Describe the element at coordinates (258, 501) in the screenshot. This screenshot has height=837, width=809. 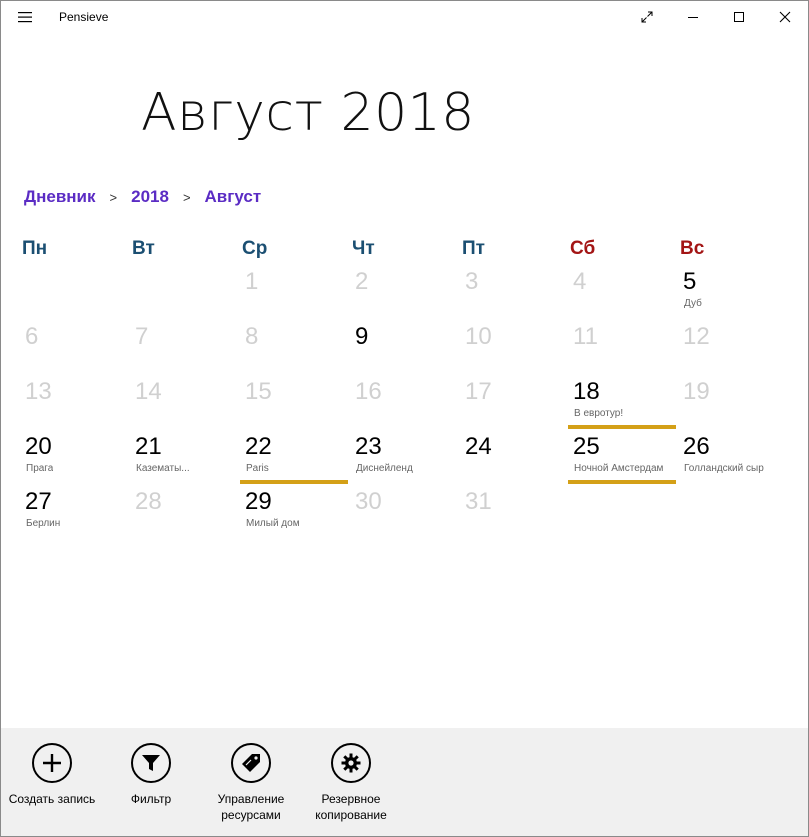
I see `day-number: 29` at that location.